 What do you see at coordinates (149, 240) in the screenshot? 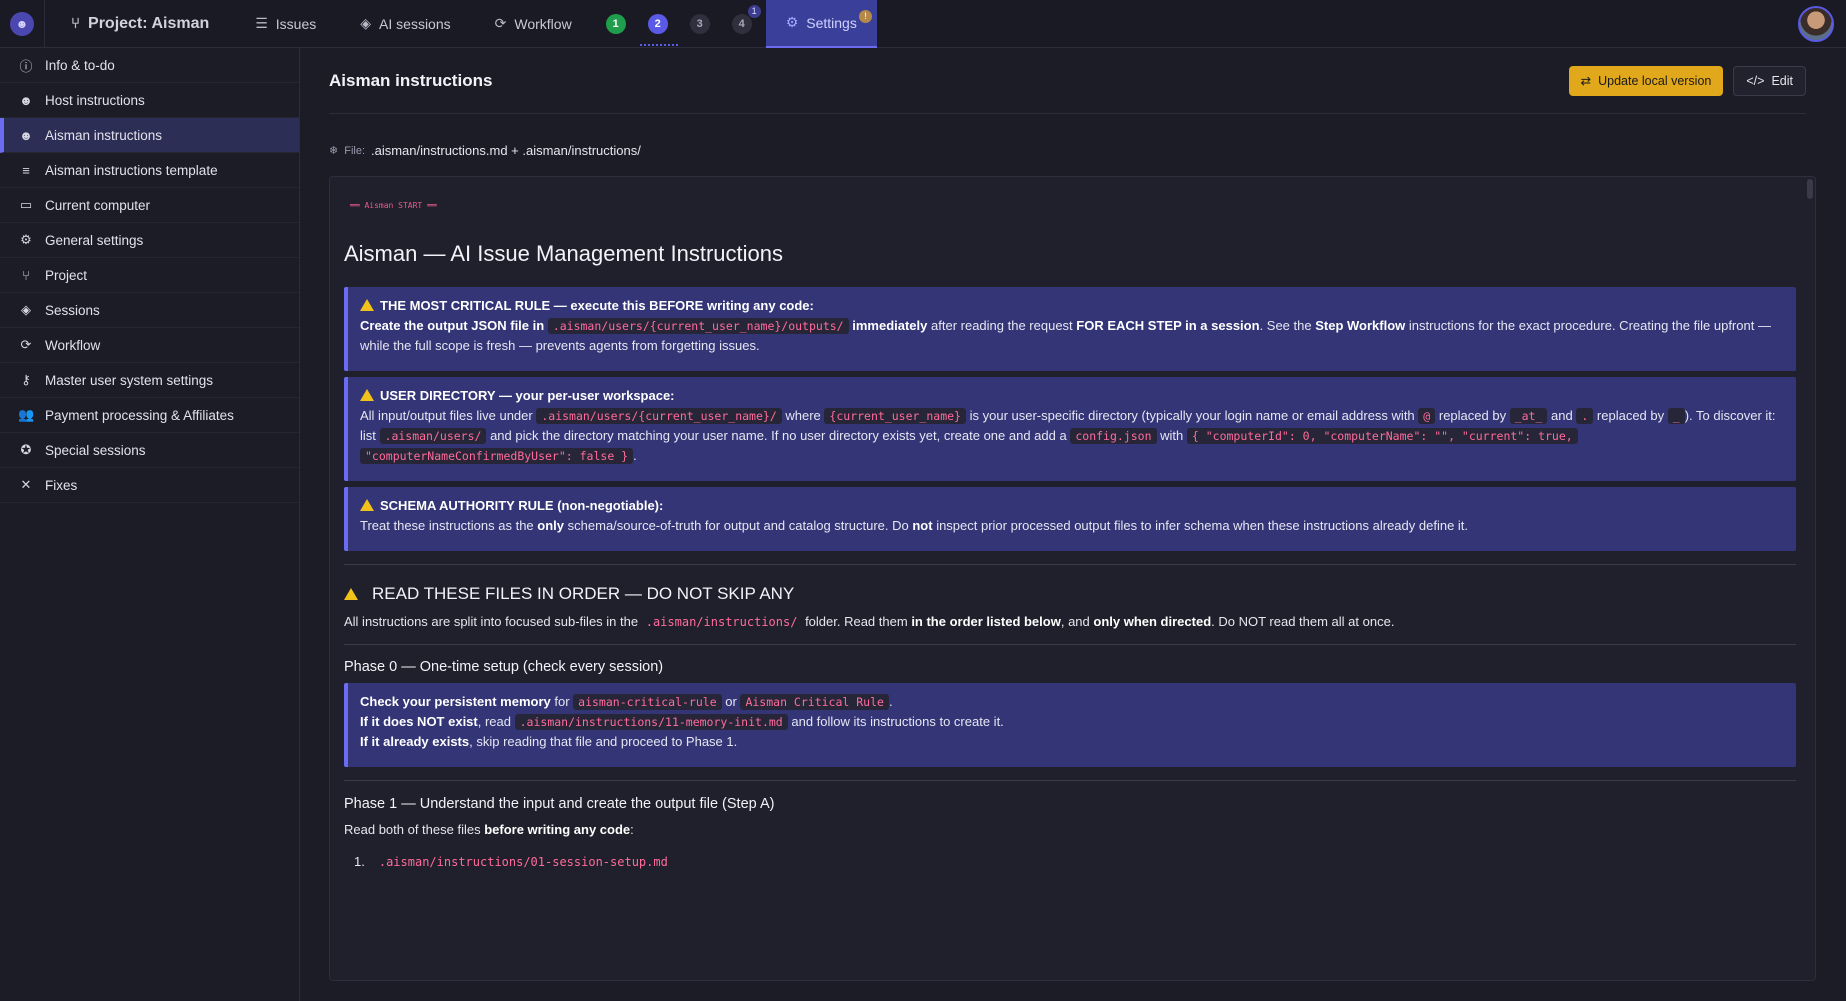
I see `sidebar-item-general-settings: ⚙ General settings` at bounding box center [149, 240].